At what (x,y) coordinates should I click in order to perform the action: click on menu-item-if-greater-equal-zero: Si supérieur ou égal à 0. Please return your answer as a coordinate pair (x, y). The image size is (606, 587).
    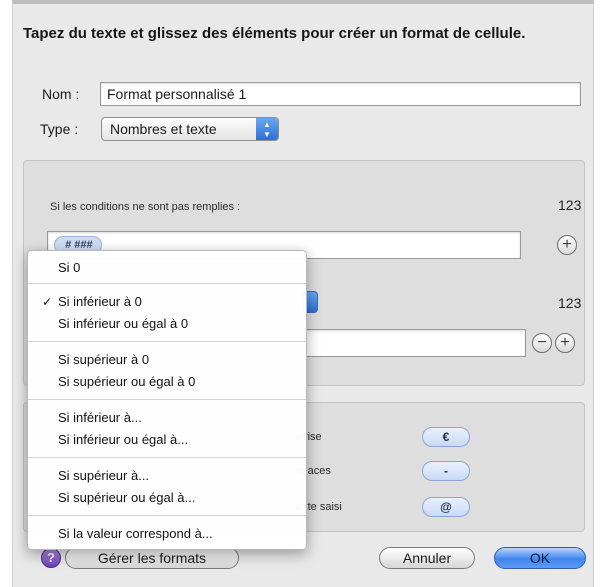
    Looking at the image, I should click on (167, 382).